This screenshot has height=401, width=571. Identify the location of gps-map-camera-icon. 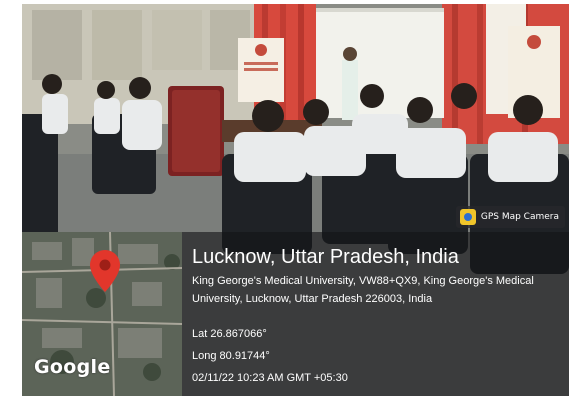
(467, 217).